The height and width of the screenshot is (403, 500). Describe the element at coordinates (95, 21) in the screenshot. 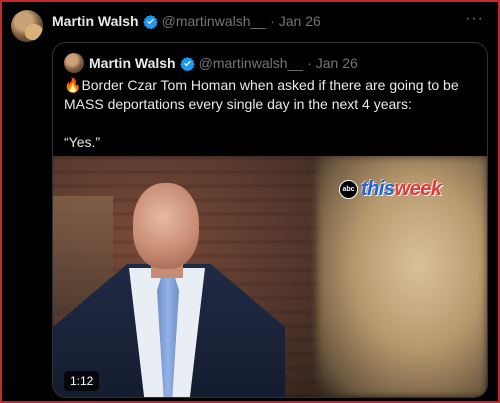

I see `author-name: Martin Walsh` at that location.